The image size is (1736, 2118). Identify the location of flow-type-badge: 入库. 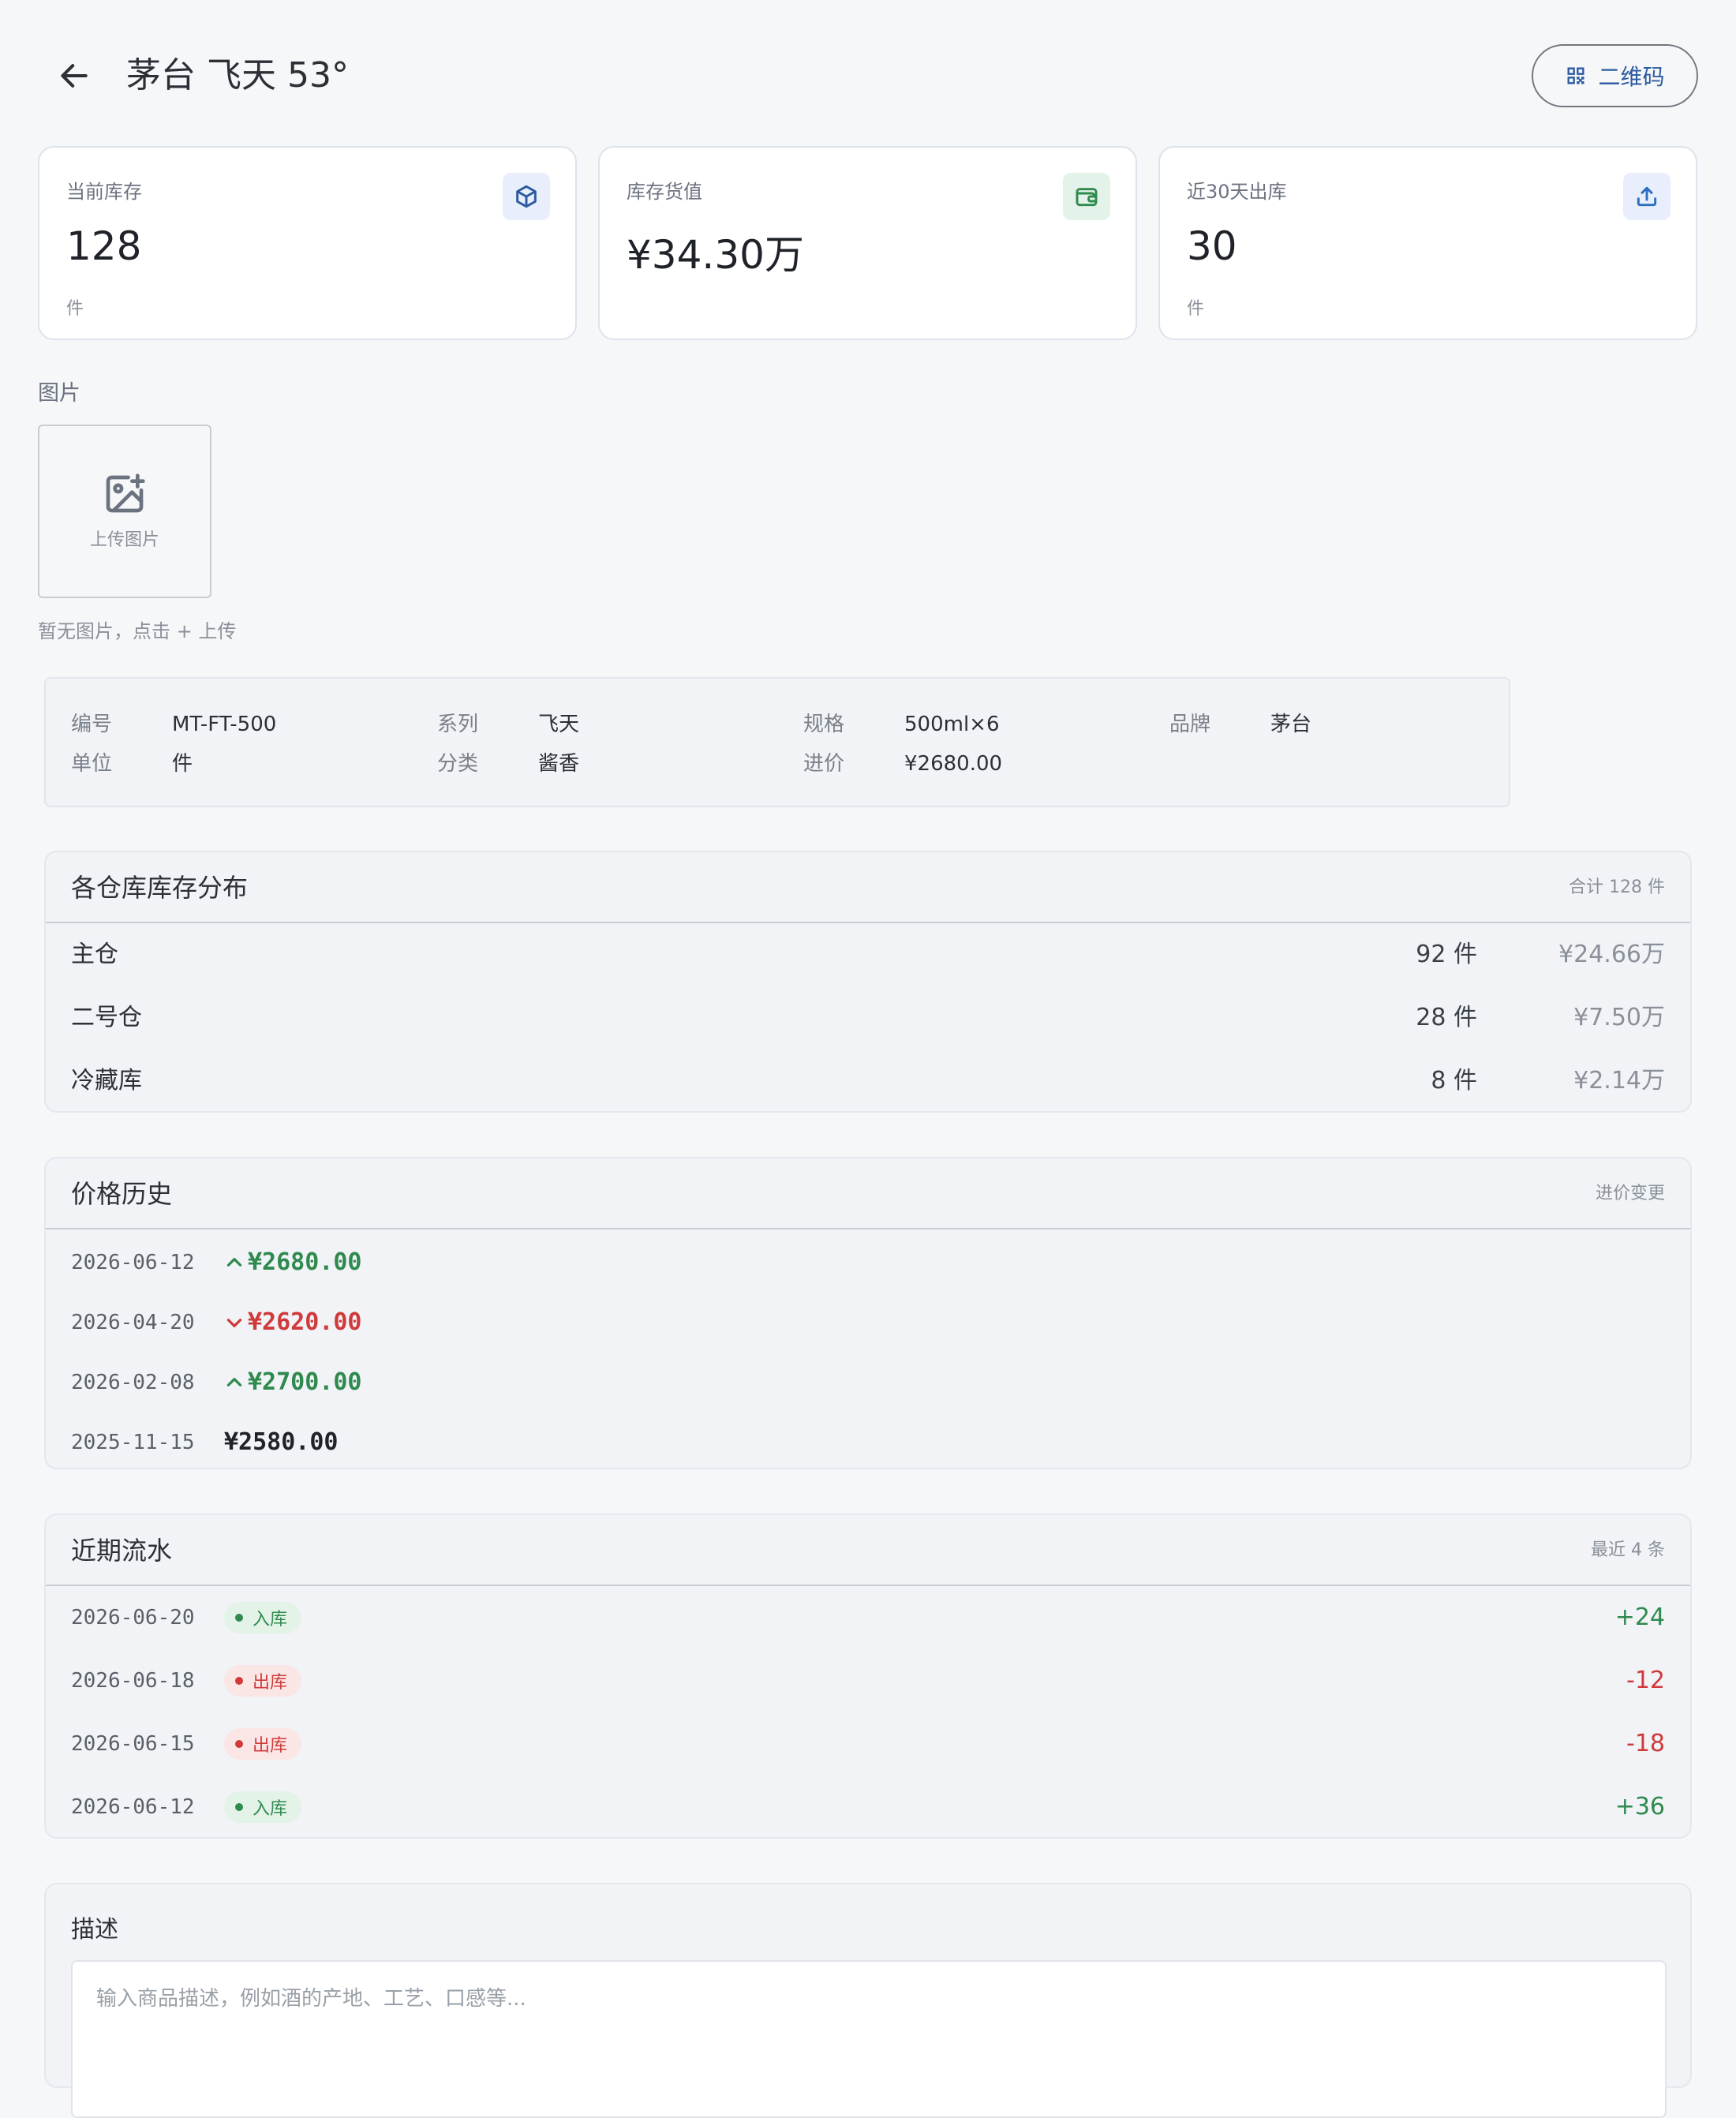
(263, 1807).